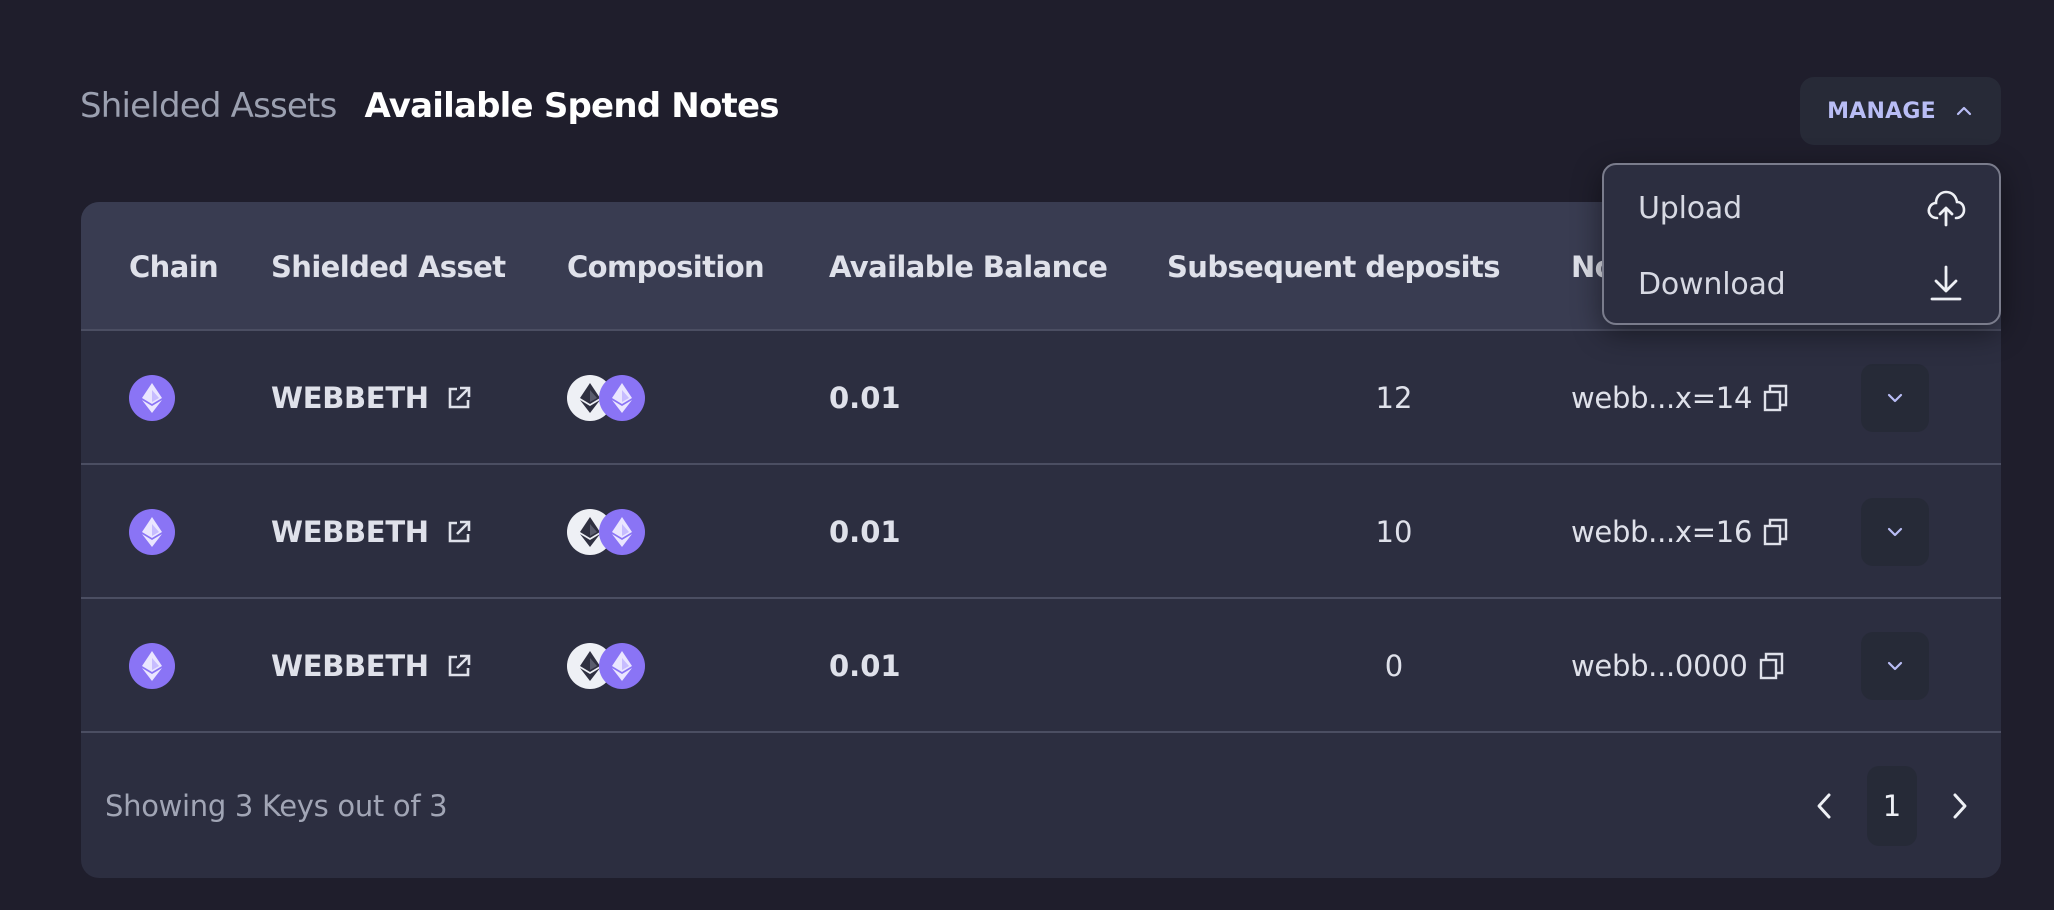  Describe the element at coordinates (1041, 532) in the screenshot. I see `table-row: WEBBETH 0.01 10 webb...x=16` at that location.